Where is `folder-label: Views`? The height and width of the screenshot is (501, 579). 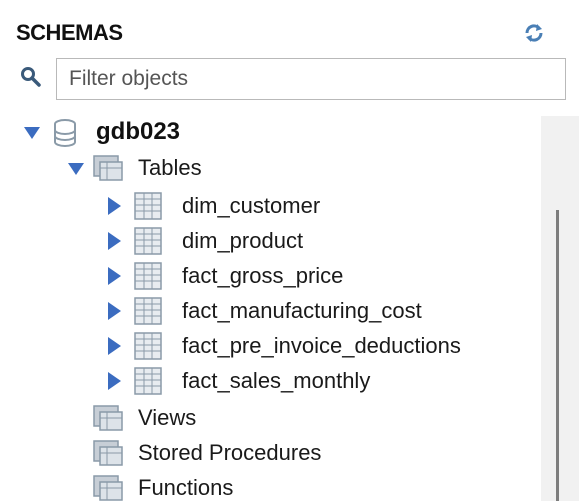 folder-label: Views is located at coordinates (167, 417).